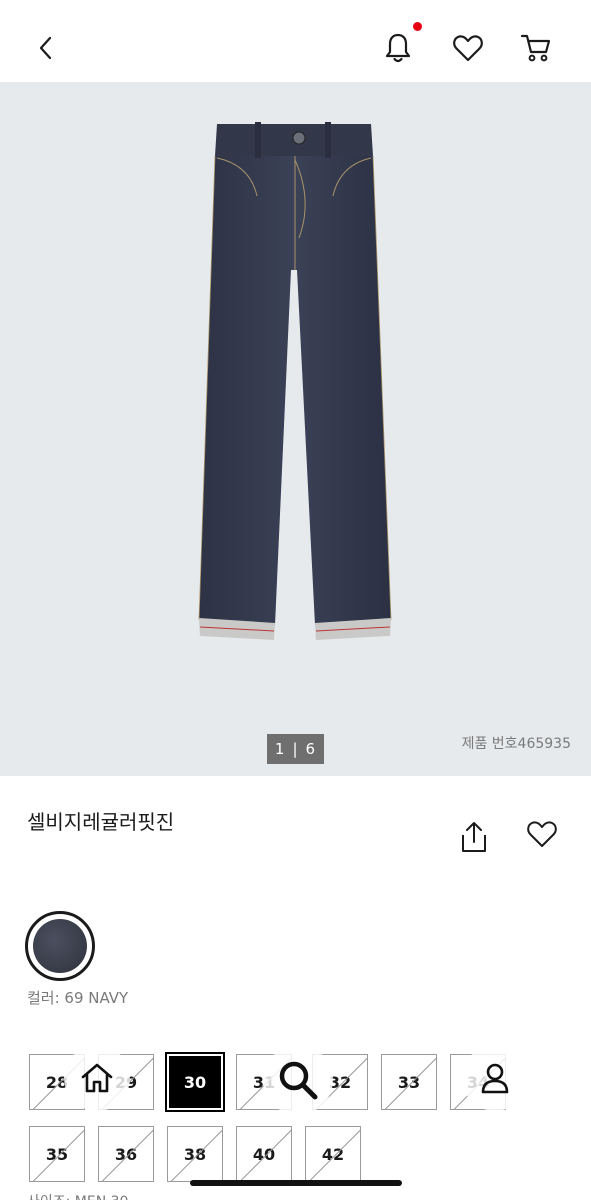  What do you see at coordinates (295, 381) in the screenshot?
I see `product-image` at bounding box center [295, 381].